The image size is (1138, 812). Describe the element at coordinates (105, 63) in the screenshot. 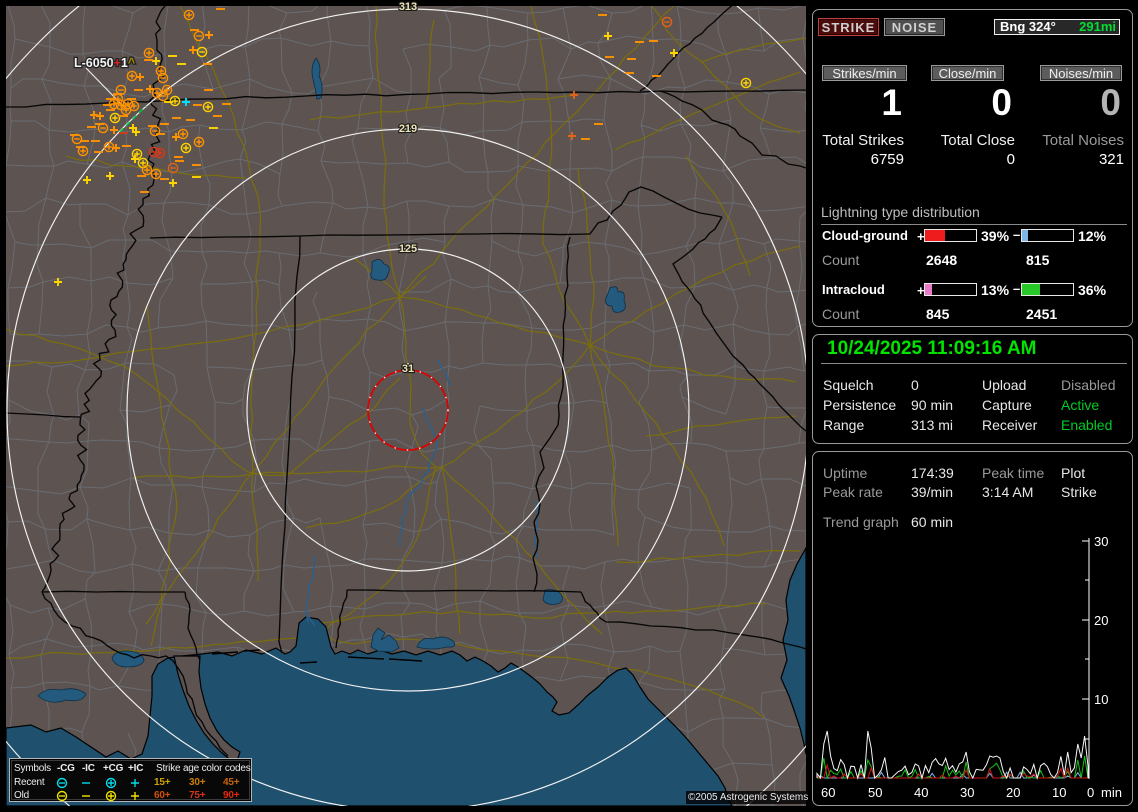

I see `svg-text: L-6050+1^` at that location.